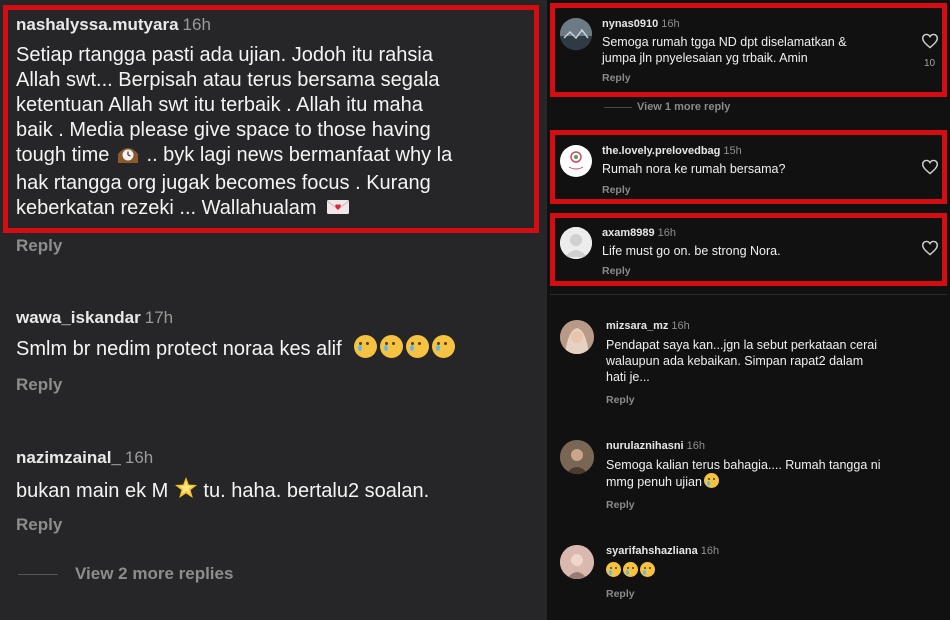 The image size is (950, 620). What do you see at coordinates (128, 157) in the screenshot?
I see `mantelpiece-clock-icon` at bounding box center [128, 157].